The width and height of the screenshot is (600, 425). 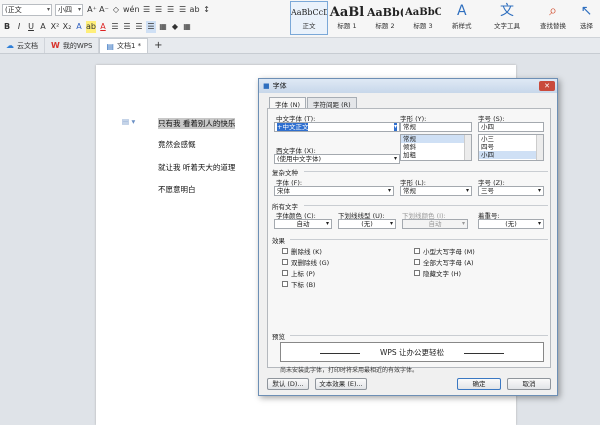 I want to click on font-color-select: 自动 ▾, so click(x=303, y=224).